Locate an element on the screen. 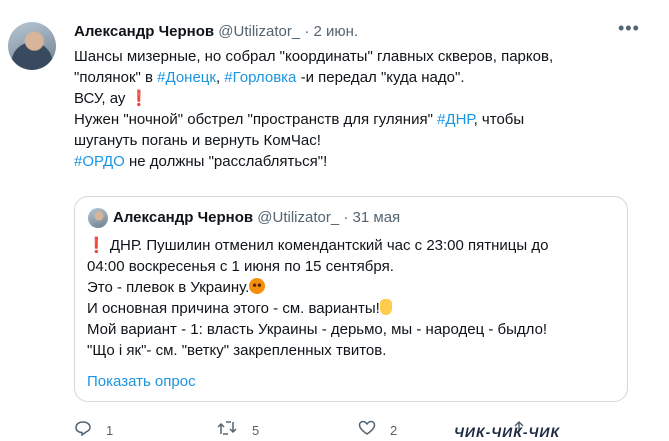 Image resolution: width=669 pixels, height=441 pixels. retweet-count: 5 is located at coordinates (256, 430).